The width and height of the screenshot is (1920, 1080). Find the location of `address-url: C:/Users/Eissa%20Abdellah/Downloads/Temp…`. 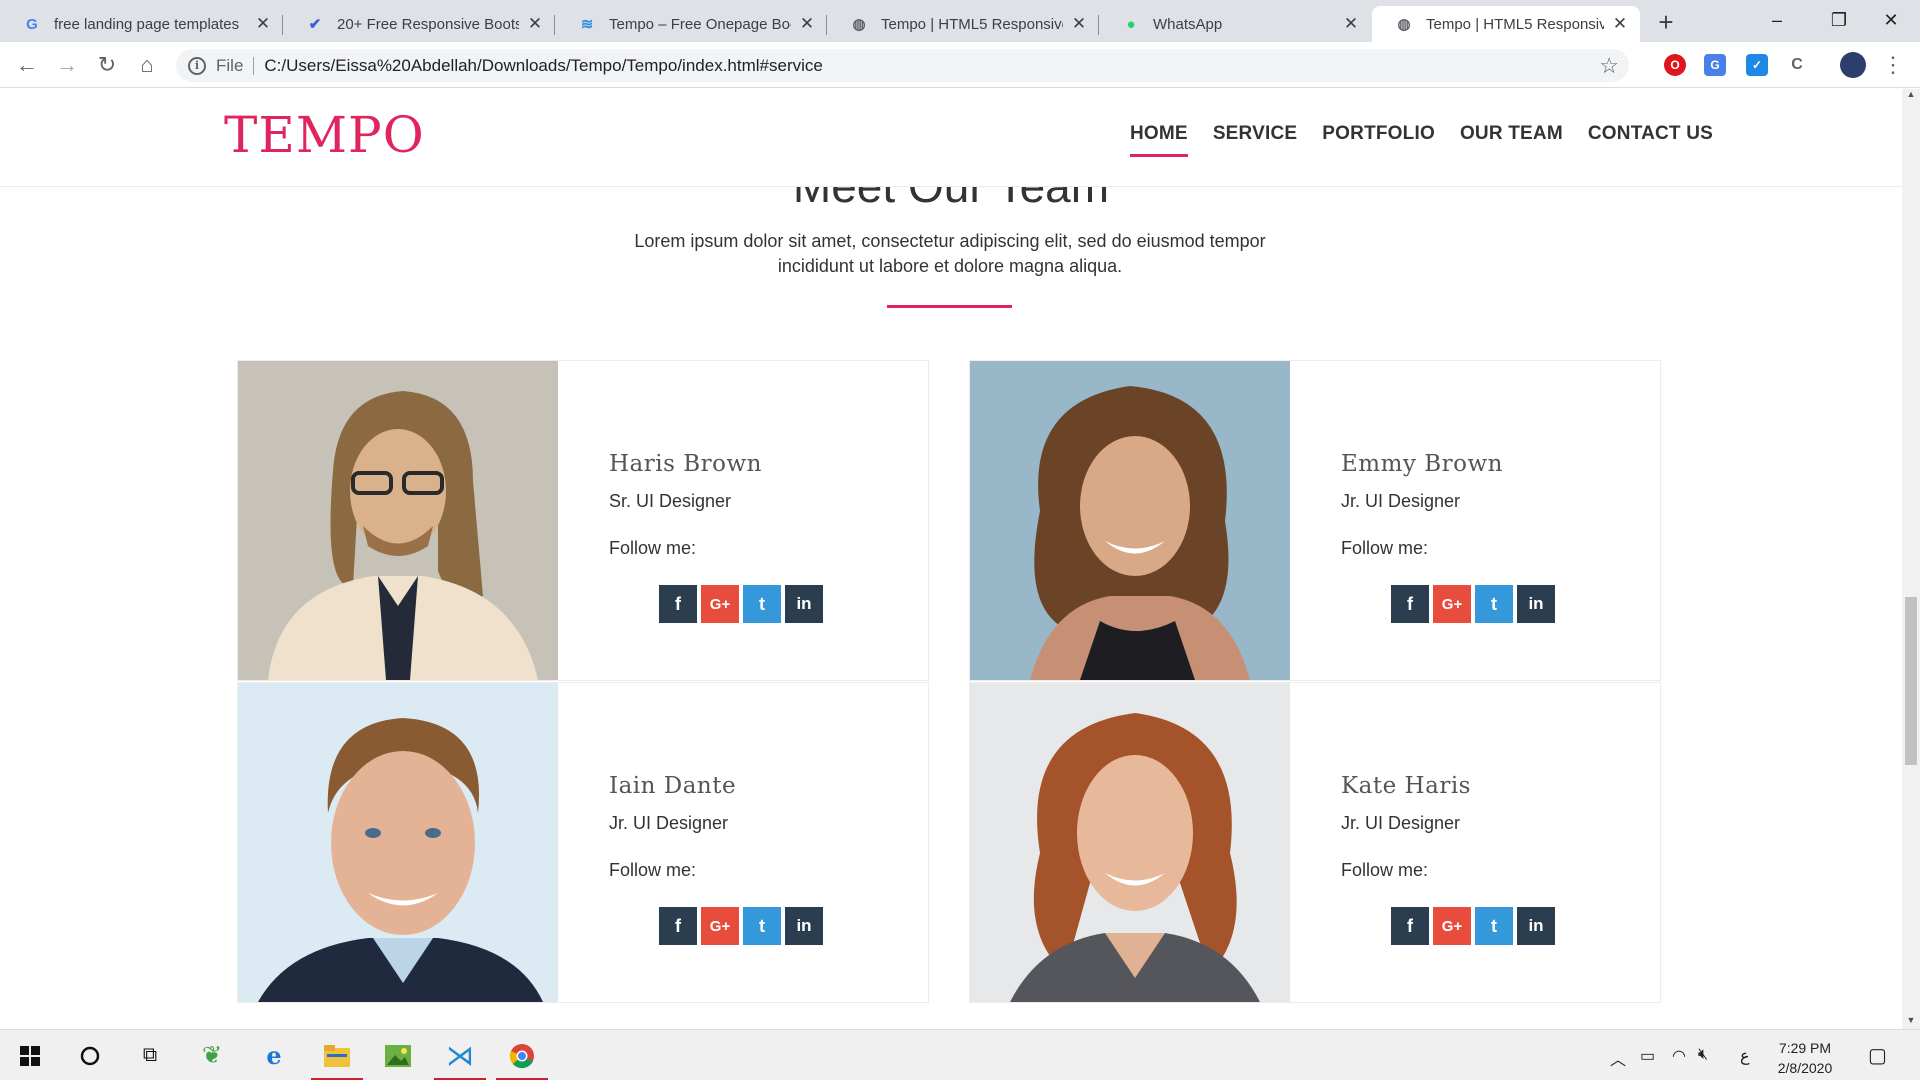

address-url: C:/Users/Eissa%20Abdellah/Downloads/Temp… is located at coordinates (543, 65).